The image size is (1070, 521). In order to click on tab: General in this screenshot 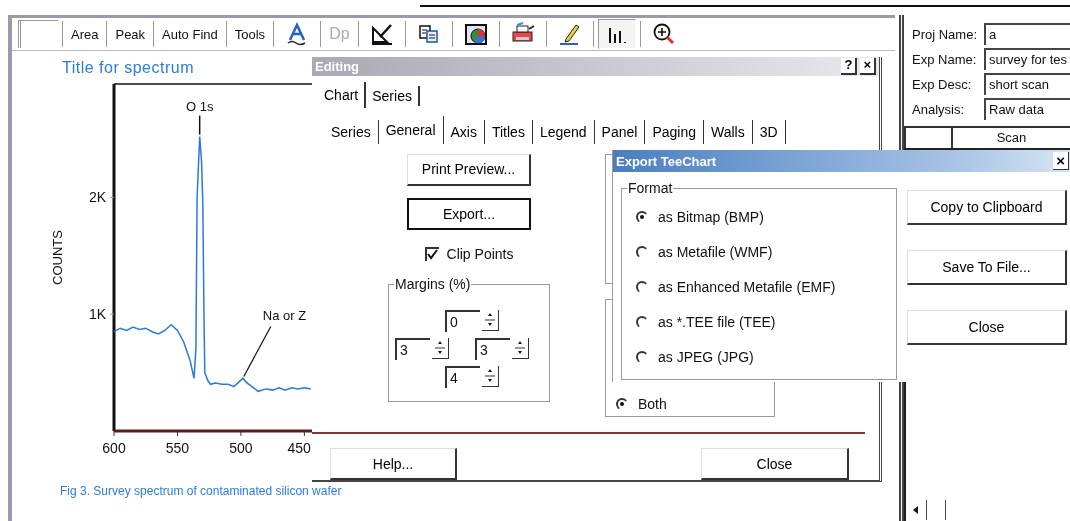, I will do `click(411, 129)`.